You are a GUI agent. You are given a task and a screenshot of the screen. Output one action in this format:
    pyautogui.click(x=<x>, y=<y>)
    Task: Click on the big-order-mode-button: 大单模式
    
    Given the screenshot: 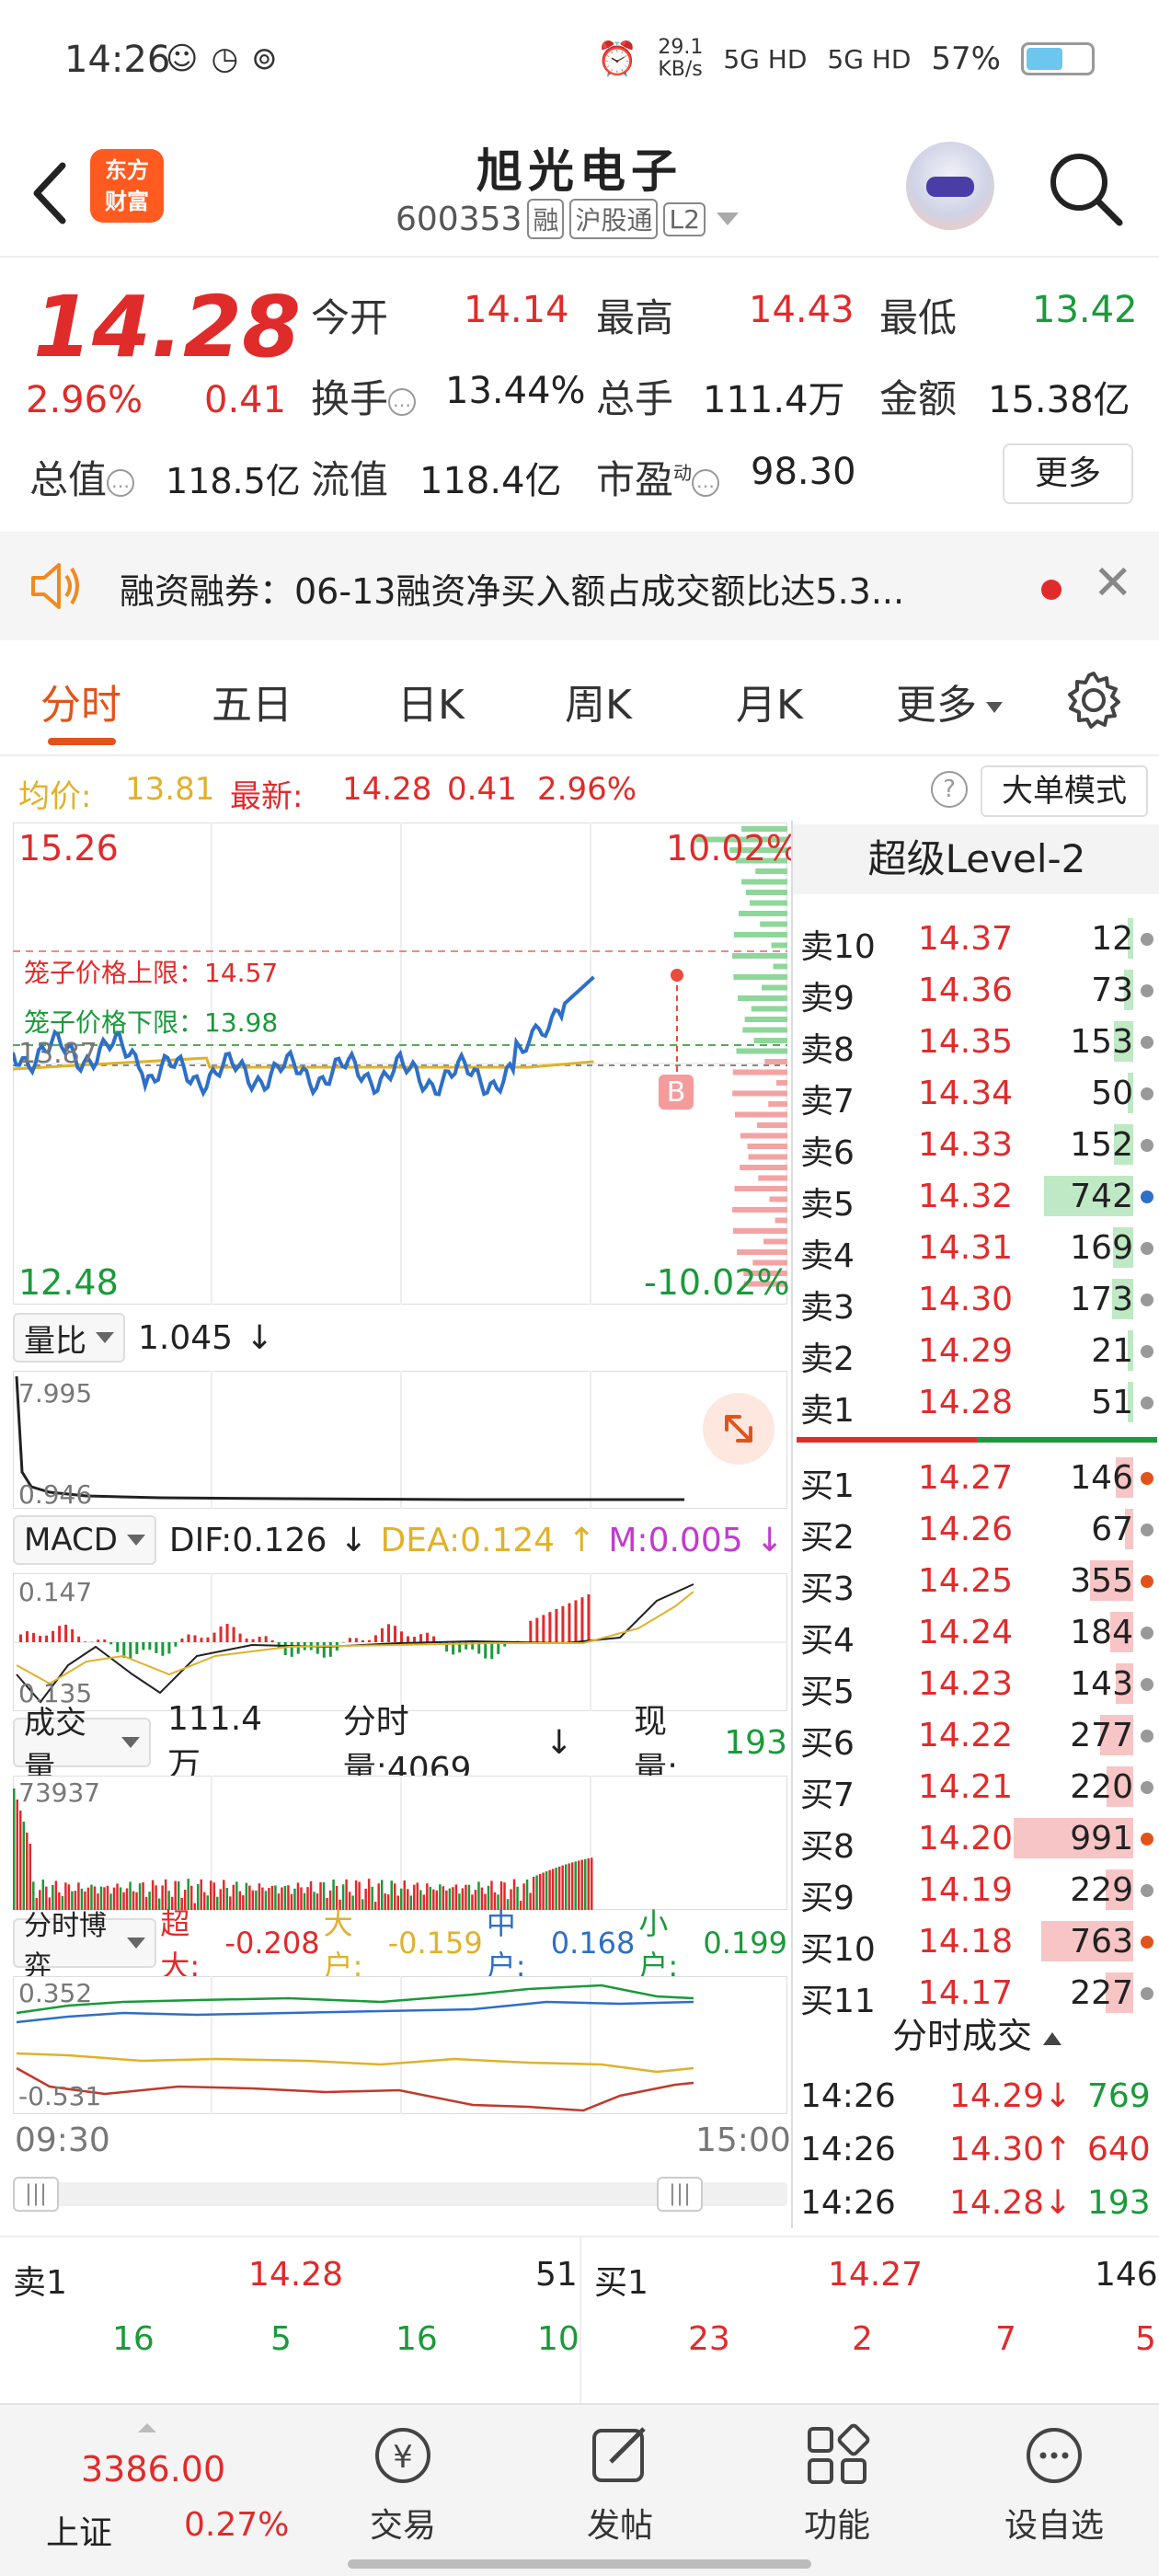 What is the action you would take?
    pyautogui.click(x=1064, y=791)
    